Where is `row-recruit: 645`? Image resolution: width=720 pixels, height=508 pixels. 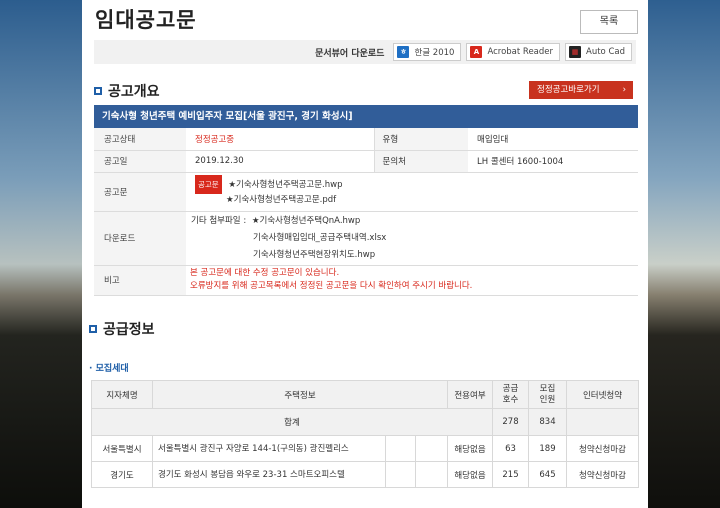 row-recruit: 645 is located at coordinates (547, 474).